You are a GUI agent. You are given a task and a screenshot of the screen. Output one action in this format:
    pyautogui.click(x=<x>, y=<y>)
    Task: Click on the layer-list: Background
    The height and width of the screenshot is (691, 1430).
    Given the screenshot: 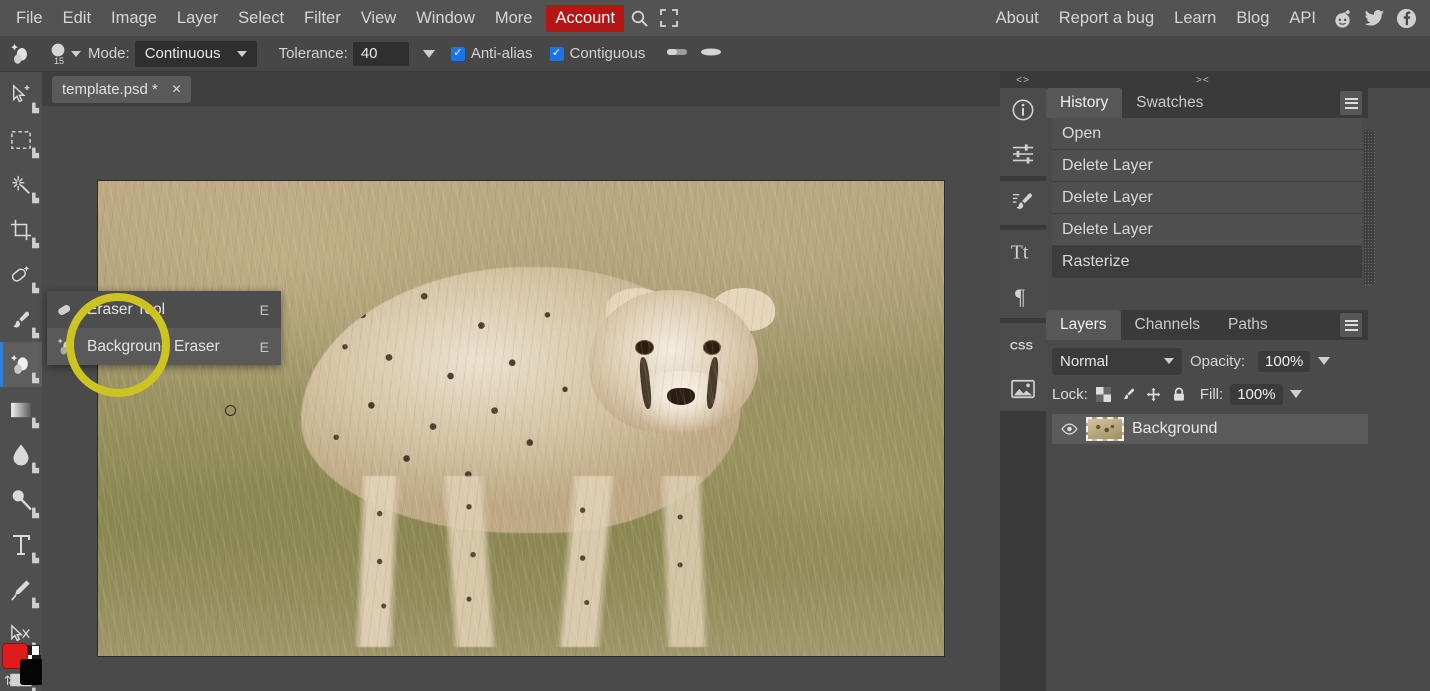 What is the action you would take?
    pyautogui.click(x=1210, y=429)
    